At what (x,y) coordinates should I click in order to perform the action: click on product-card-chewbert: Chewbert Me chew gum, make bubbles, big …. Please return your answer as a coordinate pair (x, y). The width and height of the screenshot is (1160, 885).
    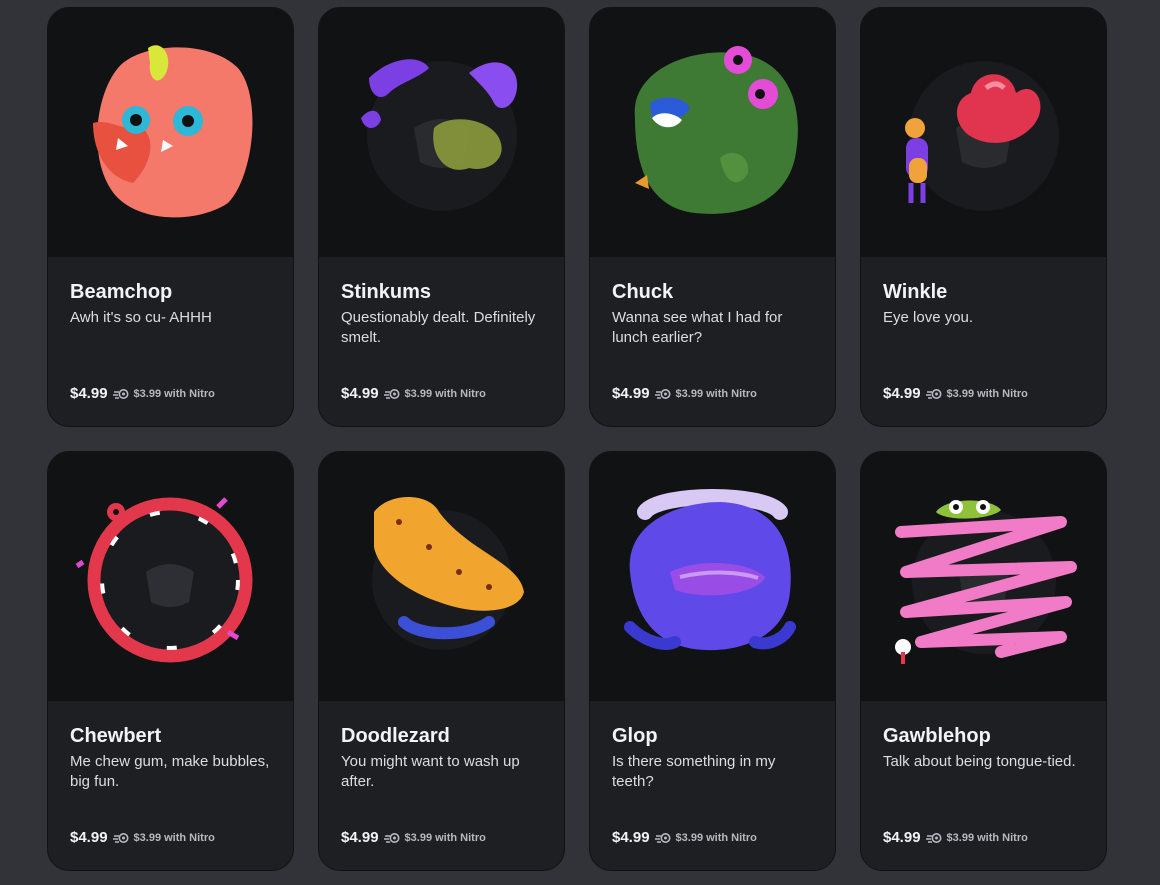
    Looking at the image, I should click on (170, 661).